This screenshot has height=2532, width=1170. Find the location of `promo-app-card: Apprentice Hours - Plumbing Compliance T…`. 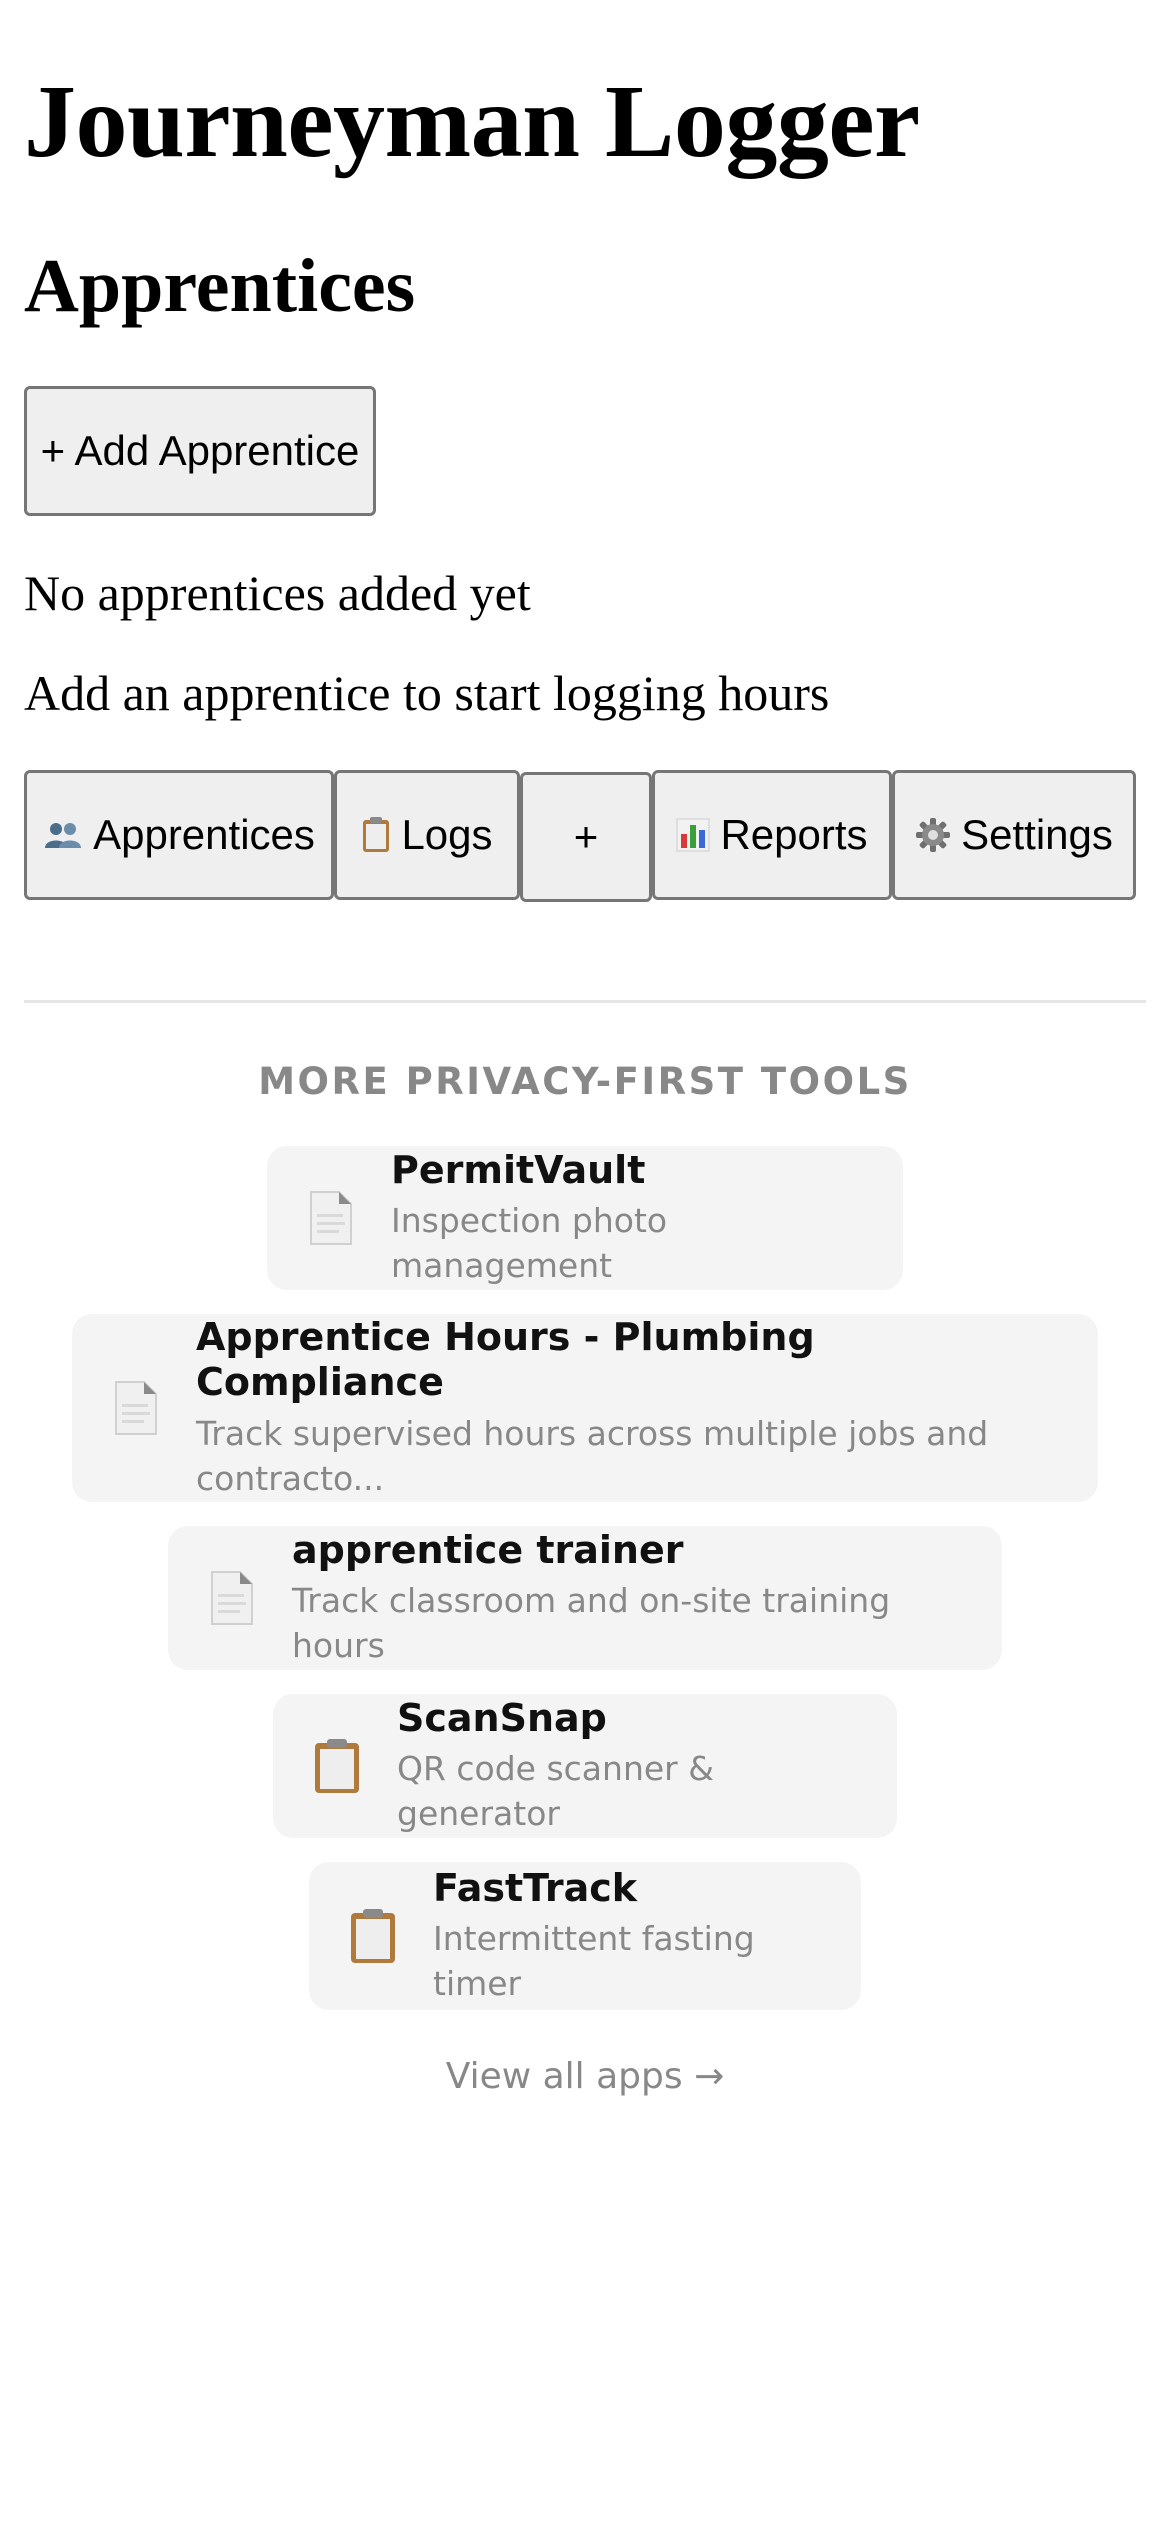

promo-app-card: Apprentice Hours - Plumbing Compliance T… is located at coordinates (585, 1408).